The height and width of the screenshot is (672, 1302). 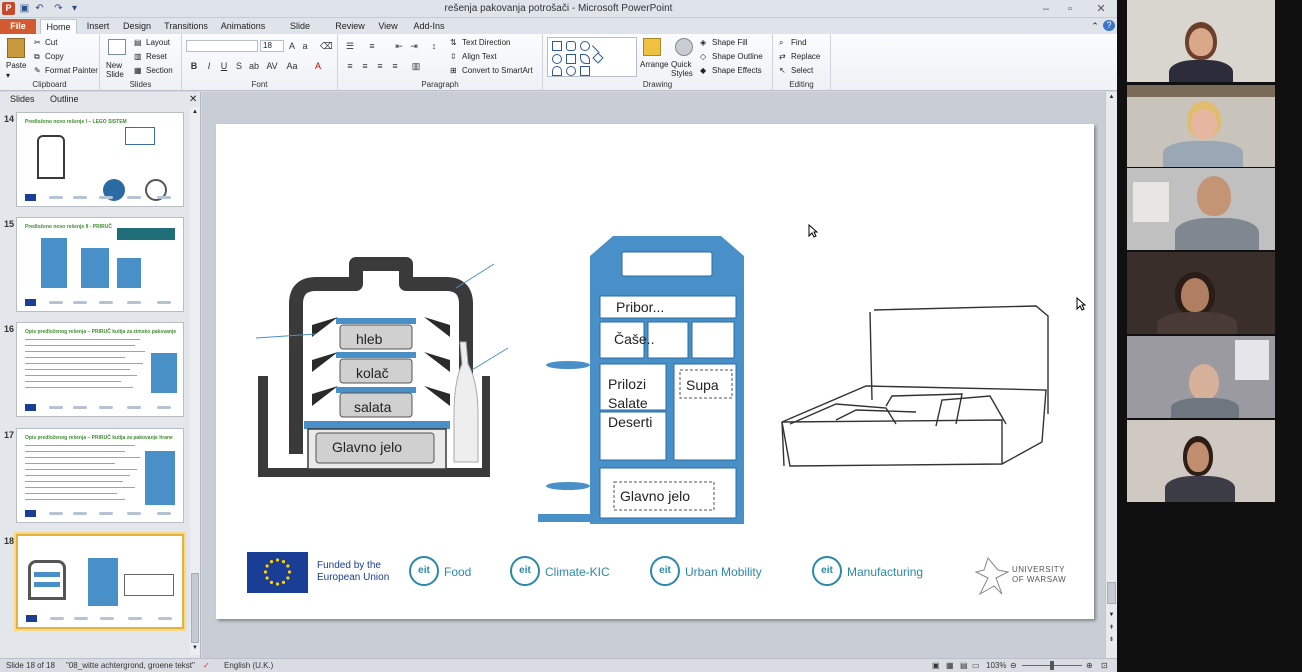 What do you see at coordinates (453, 56) in the screenshot?
I see `align-text-icon: ⇳` at bounding box center [453, 56].